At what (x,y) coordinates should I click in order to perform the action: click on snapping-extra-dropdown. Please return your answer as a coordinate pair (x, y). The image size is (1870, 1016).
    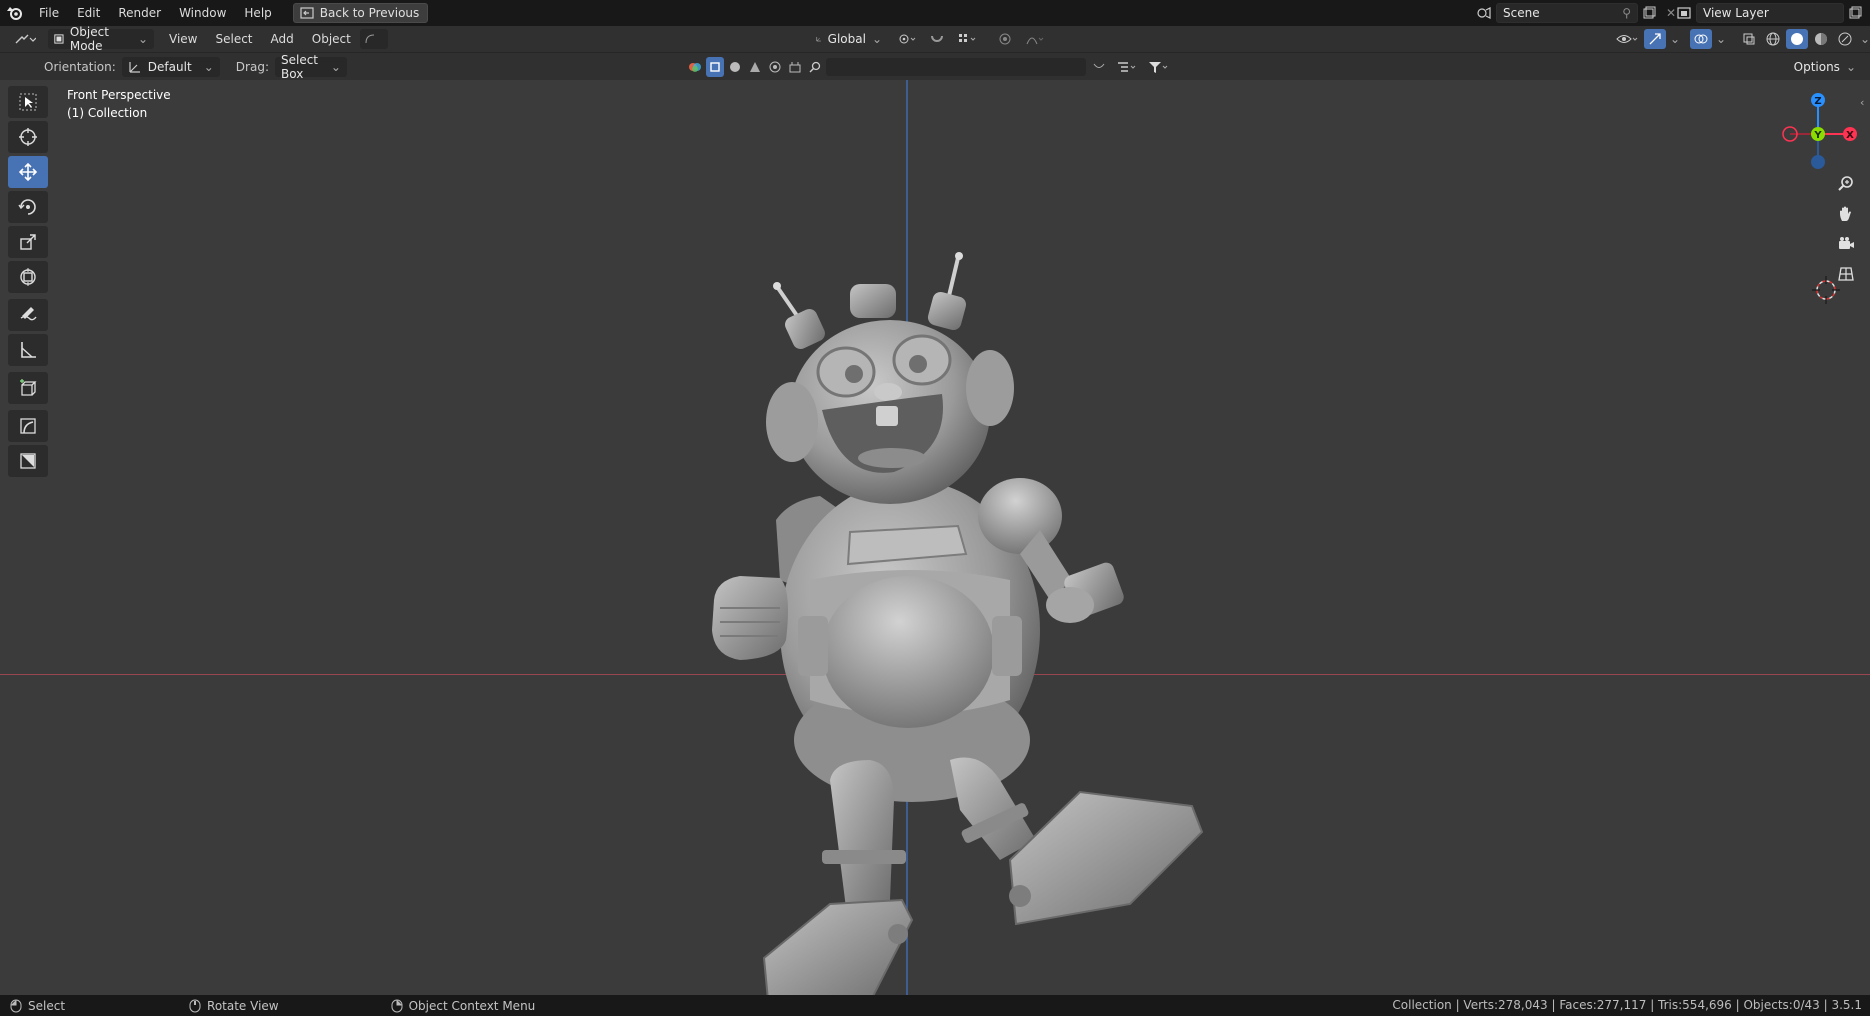
    Looking at the image, I should click on (373, 39).